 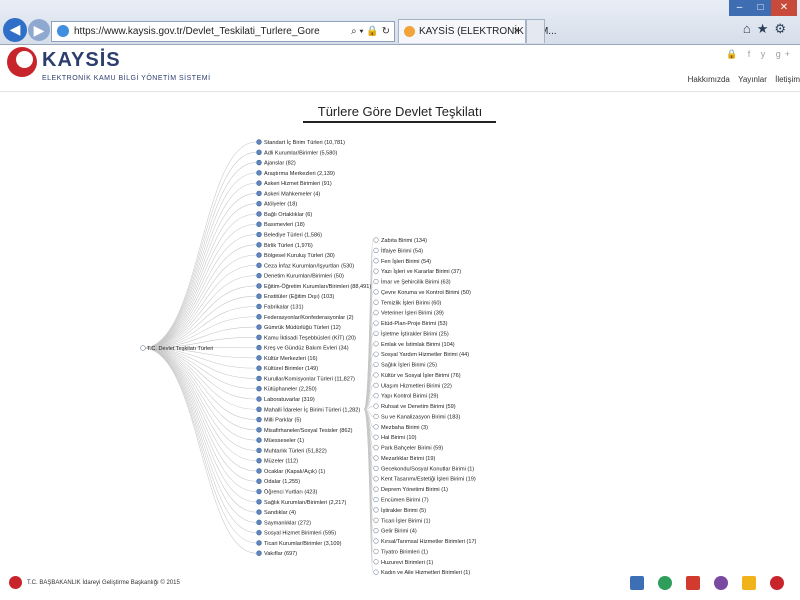 What do you see at coordinates (304, 142) in the screenshot?
I see `tree-node-label: Standart İç Birim Türleri (10,781)` at bounding box center [304, 142].